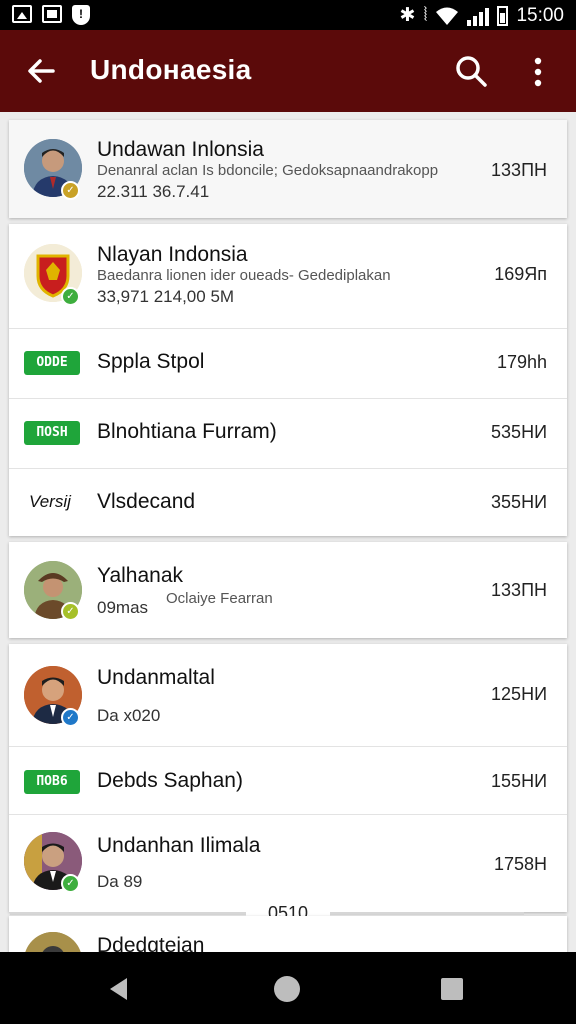 The image size is (576, 1024). What do you see at coordinates (520, 274) in the screenshot?
I see `item-time: 169Яп` at bounding box center [520, 274].